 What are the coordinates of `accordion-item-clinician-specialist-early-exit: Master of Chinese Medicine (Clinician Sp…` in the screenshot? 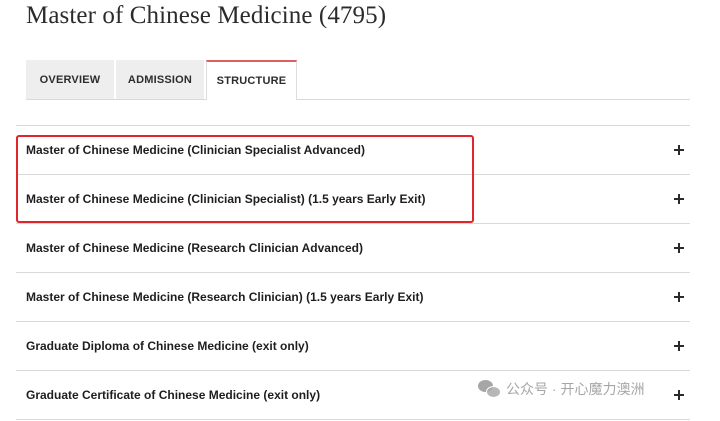 It's located at (353, 199).